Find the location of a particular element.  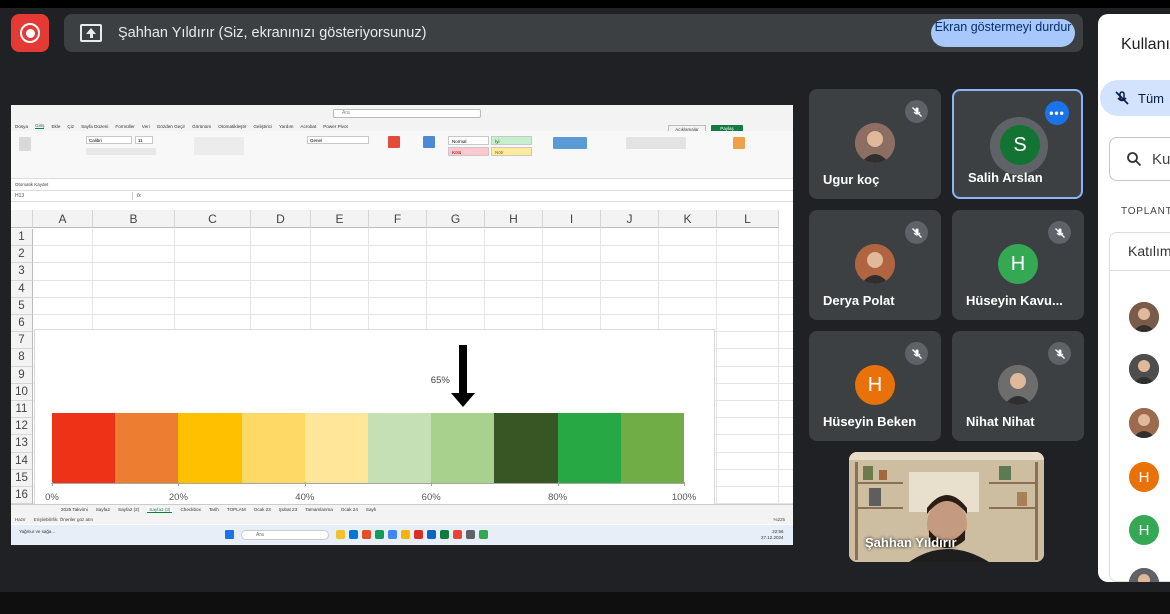

sheet-tab: Sayfa2 (2) is located at coordinates (128, 509).